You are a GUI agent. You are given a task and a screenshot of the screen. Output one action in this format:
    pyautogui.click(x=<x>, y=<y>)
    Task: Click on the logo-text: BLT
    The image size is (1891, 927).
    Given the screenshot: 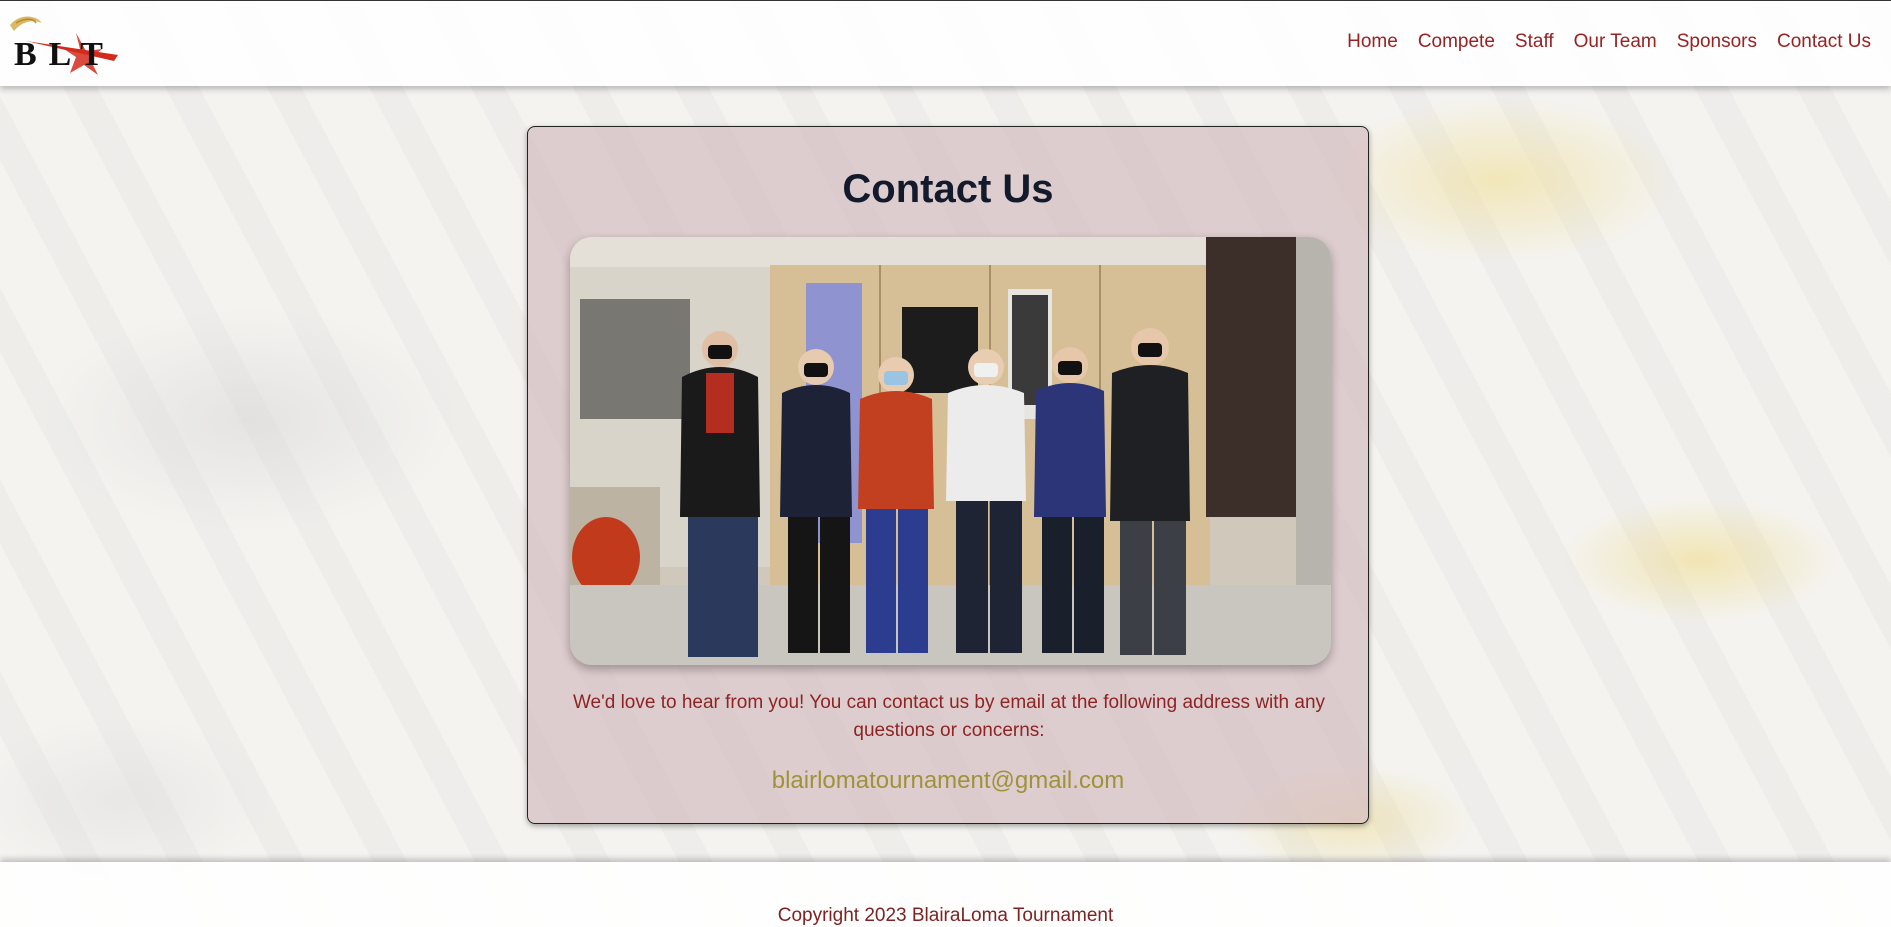 What is the action you would take?
    pyautogui.click(x=64, y=54)
    